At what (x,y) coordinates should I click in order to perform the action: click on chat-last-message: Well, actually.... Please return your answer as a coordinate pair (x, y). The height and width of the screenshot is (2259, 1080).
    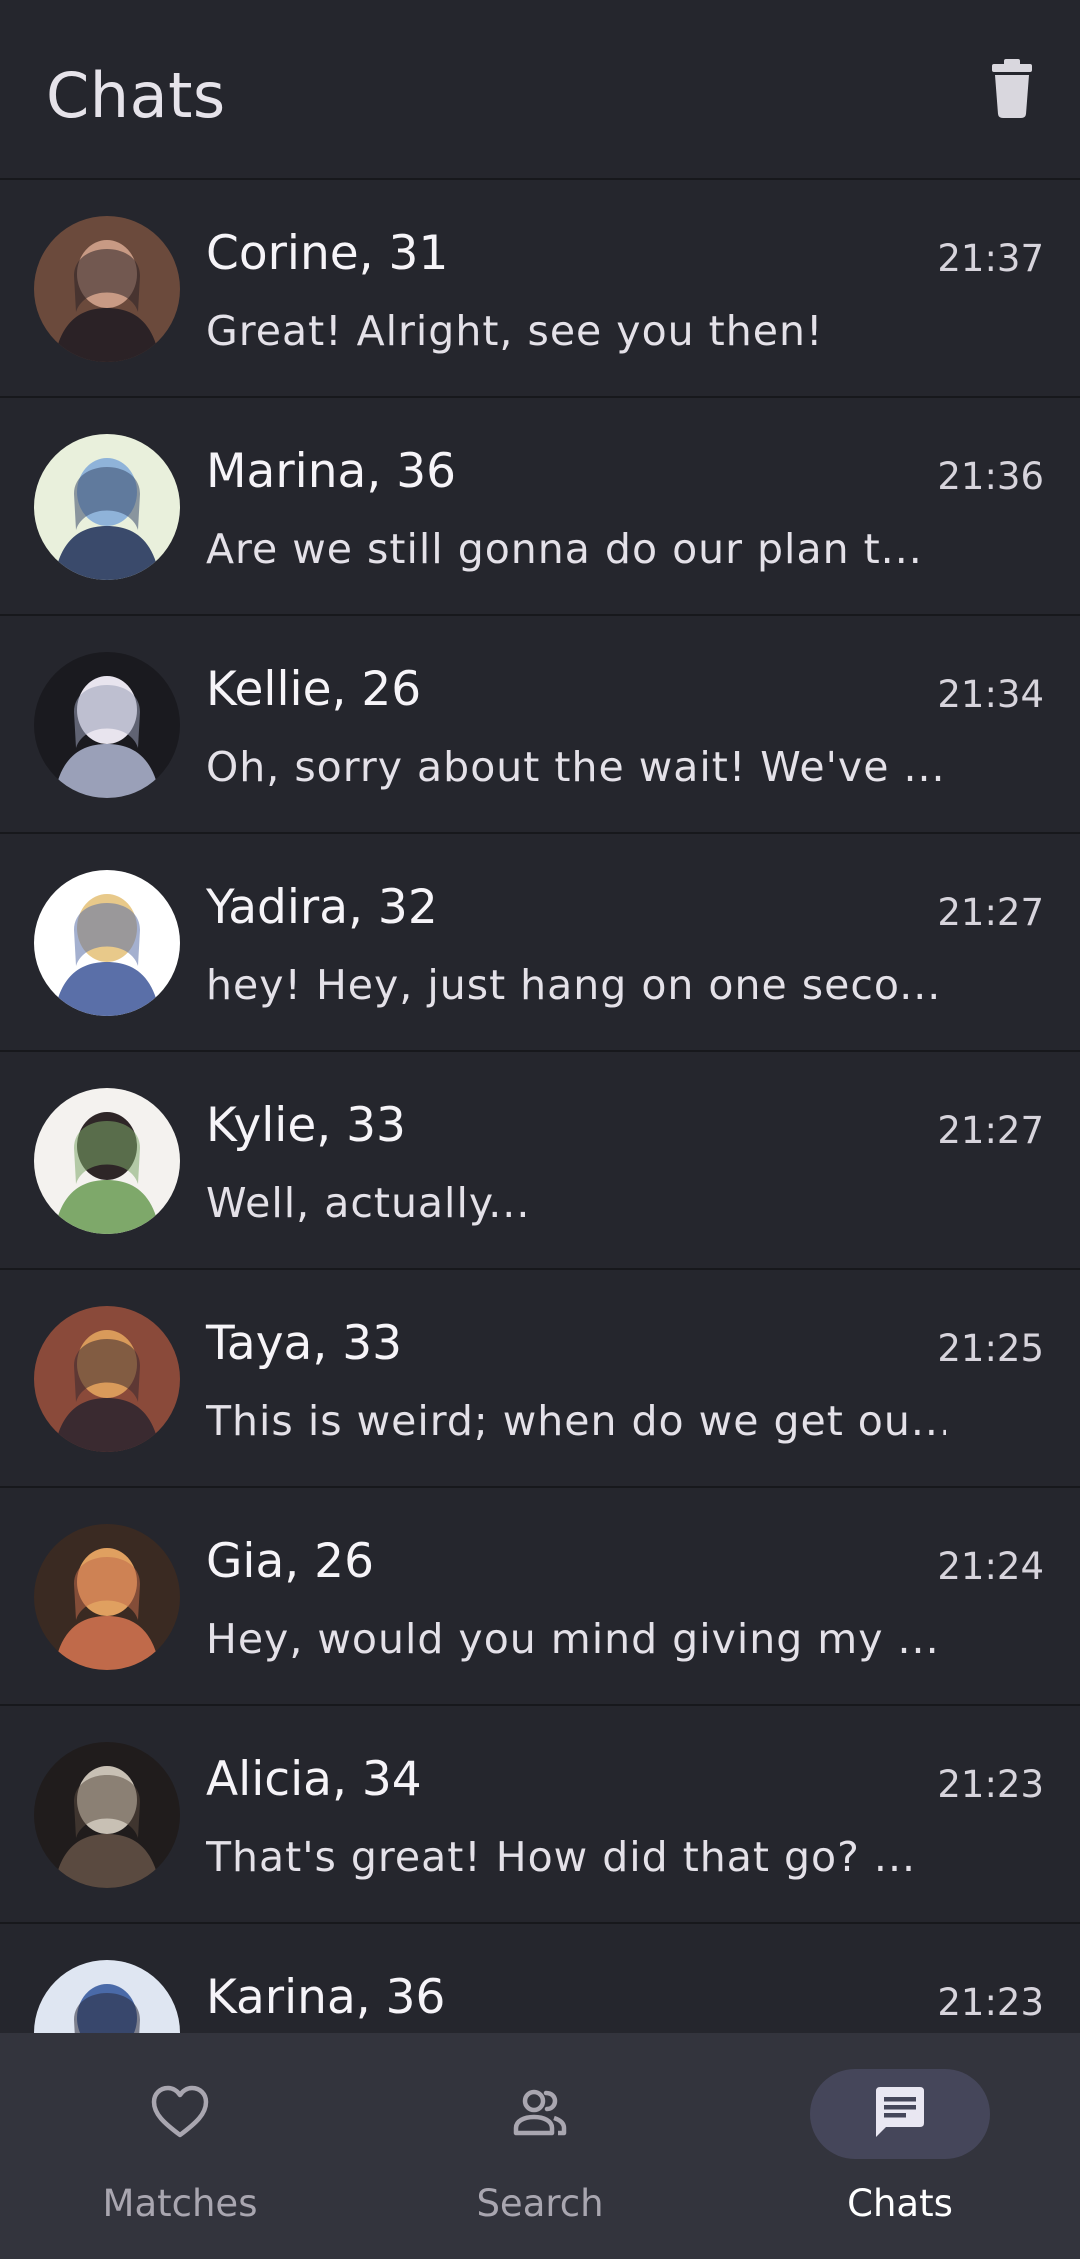
    Looking at the image, I should click on (368, 1203).